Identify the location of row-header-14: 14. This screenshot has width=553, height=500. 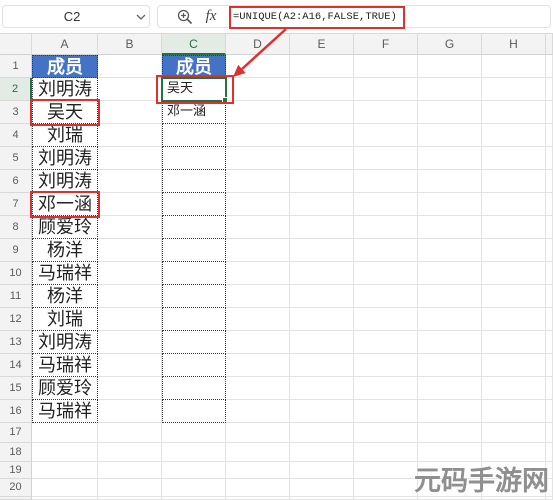
(16, 365).